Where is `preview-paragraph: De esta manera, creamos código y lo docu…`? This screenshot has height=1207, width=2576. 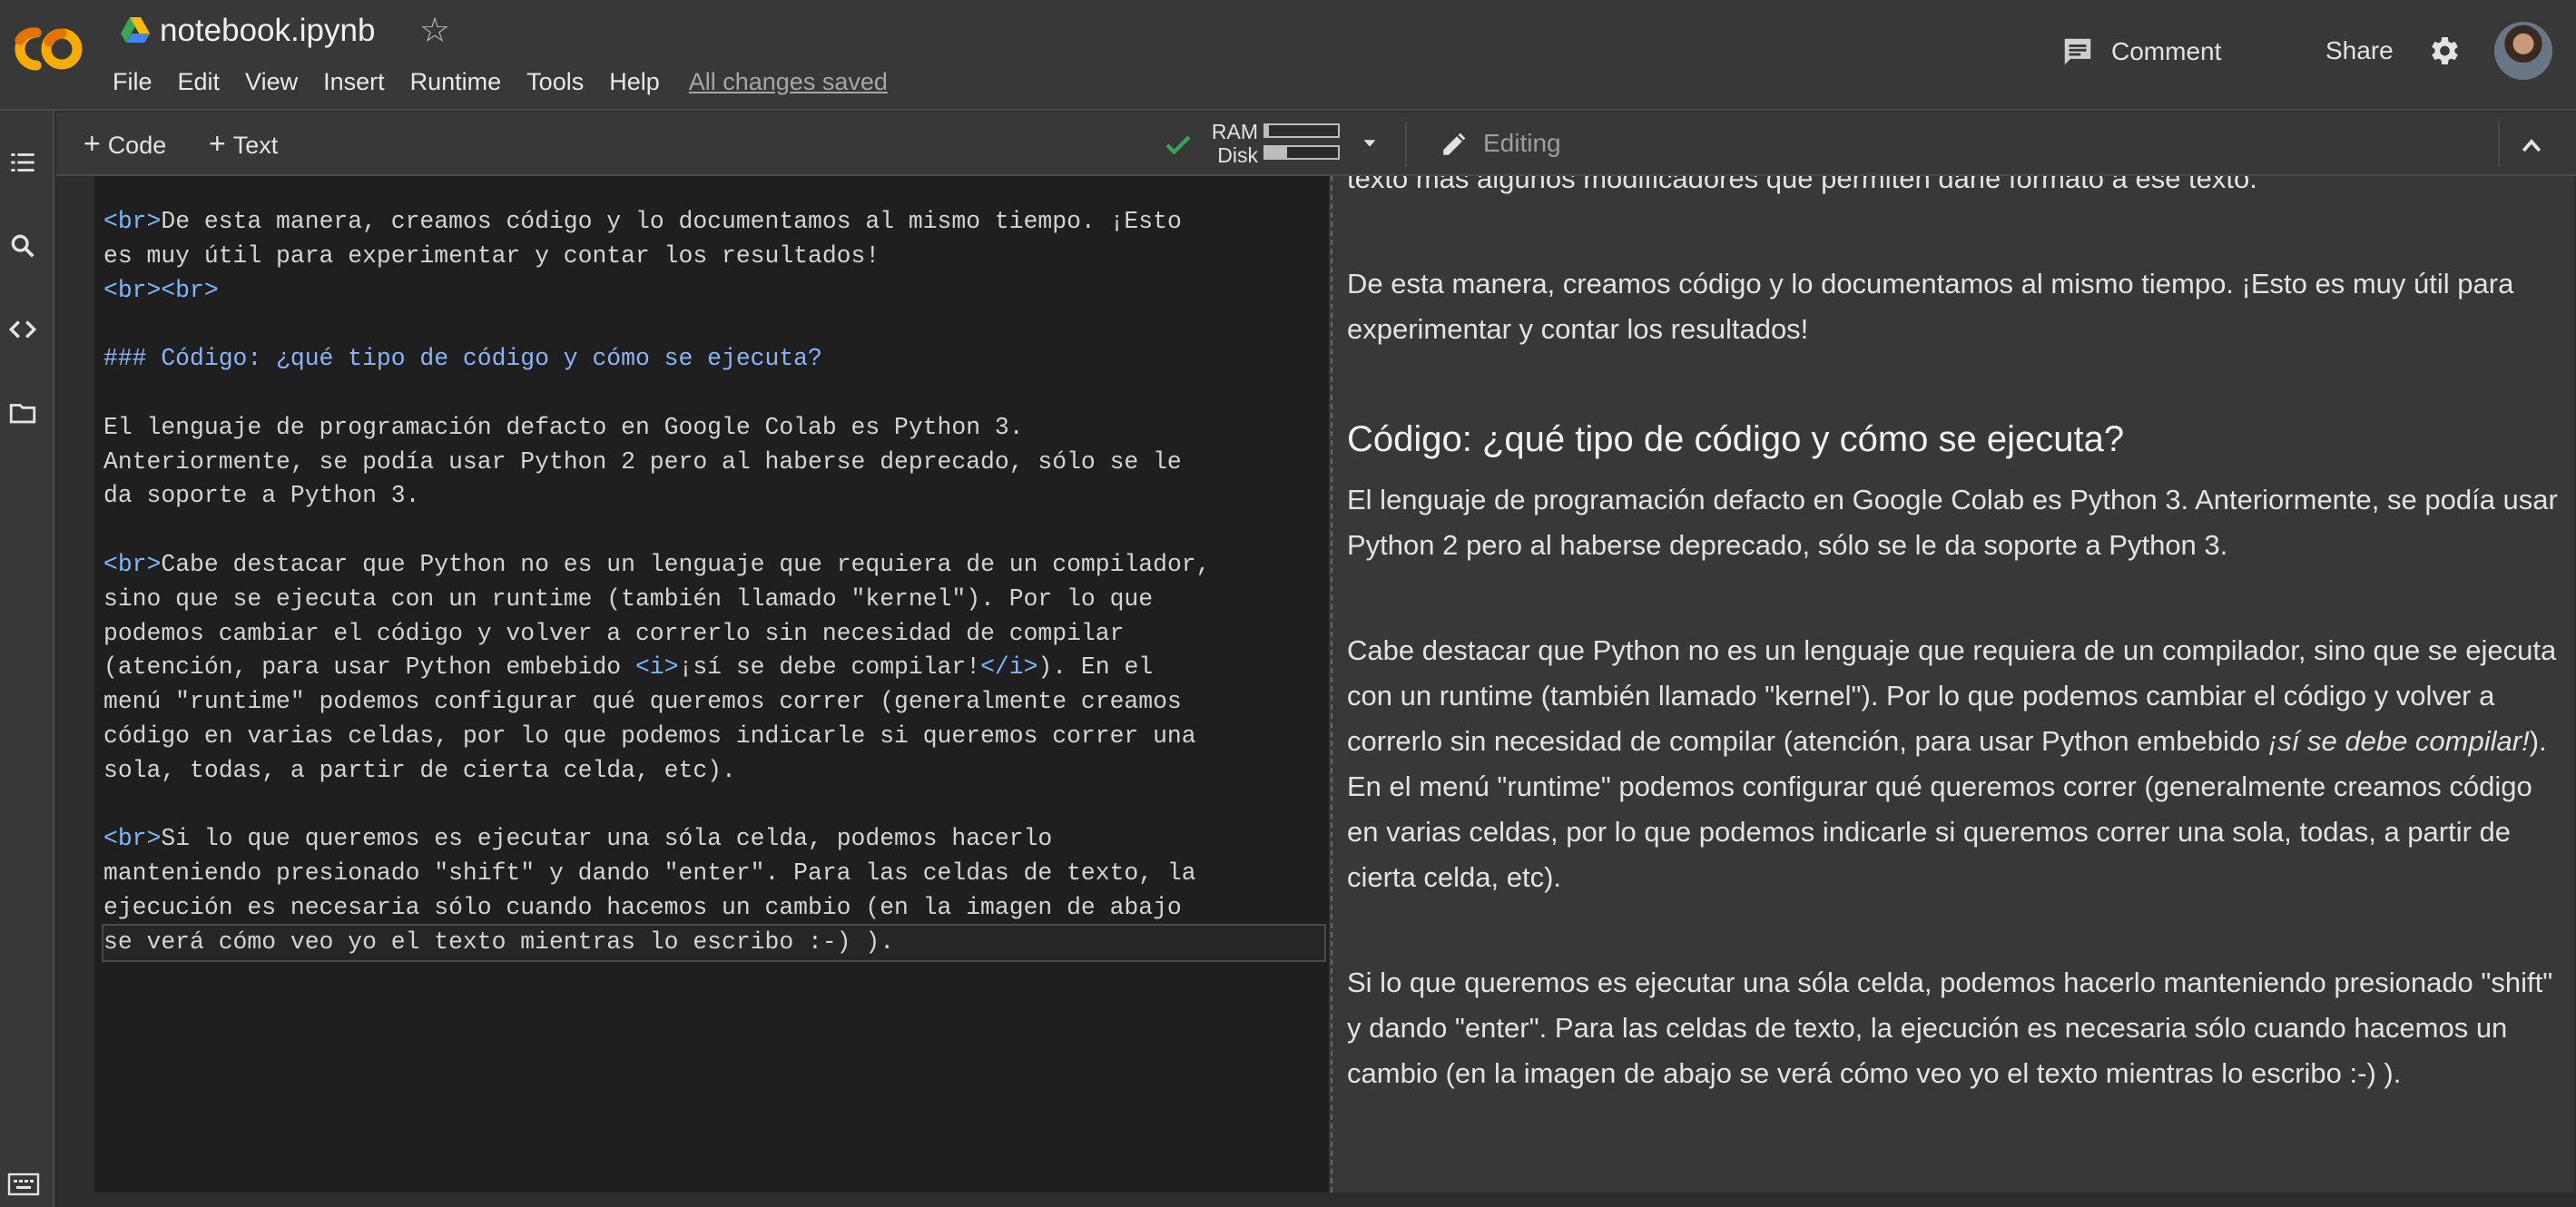 preview-paragraph: De esta manera, creamos código y lo docu… is located at coordinates (1930, 306).